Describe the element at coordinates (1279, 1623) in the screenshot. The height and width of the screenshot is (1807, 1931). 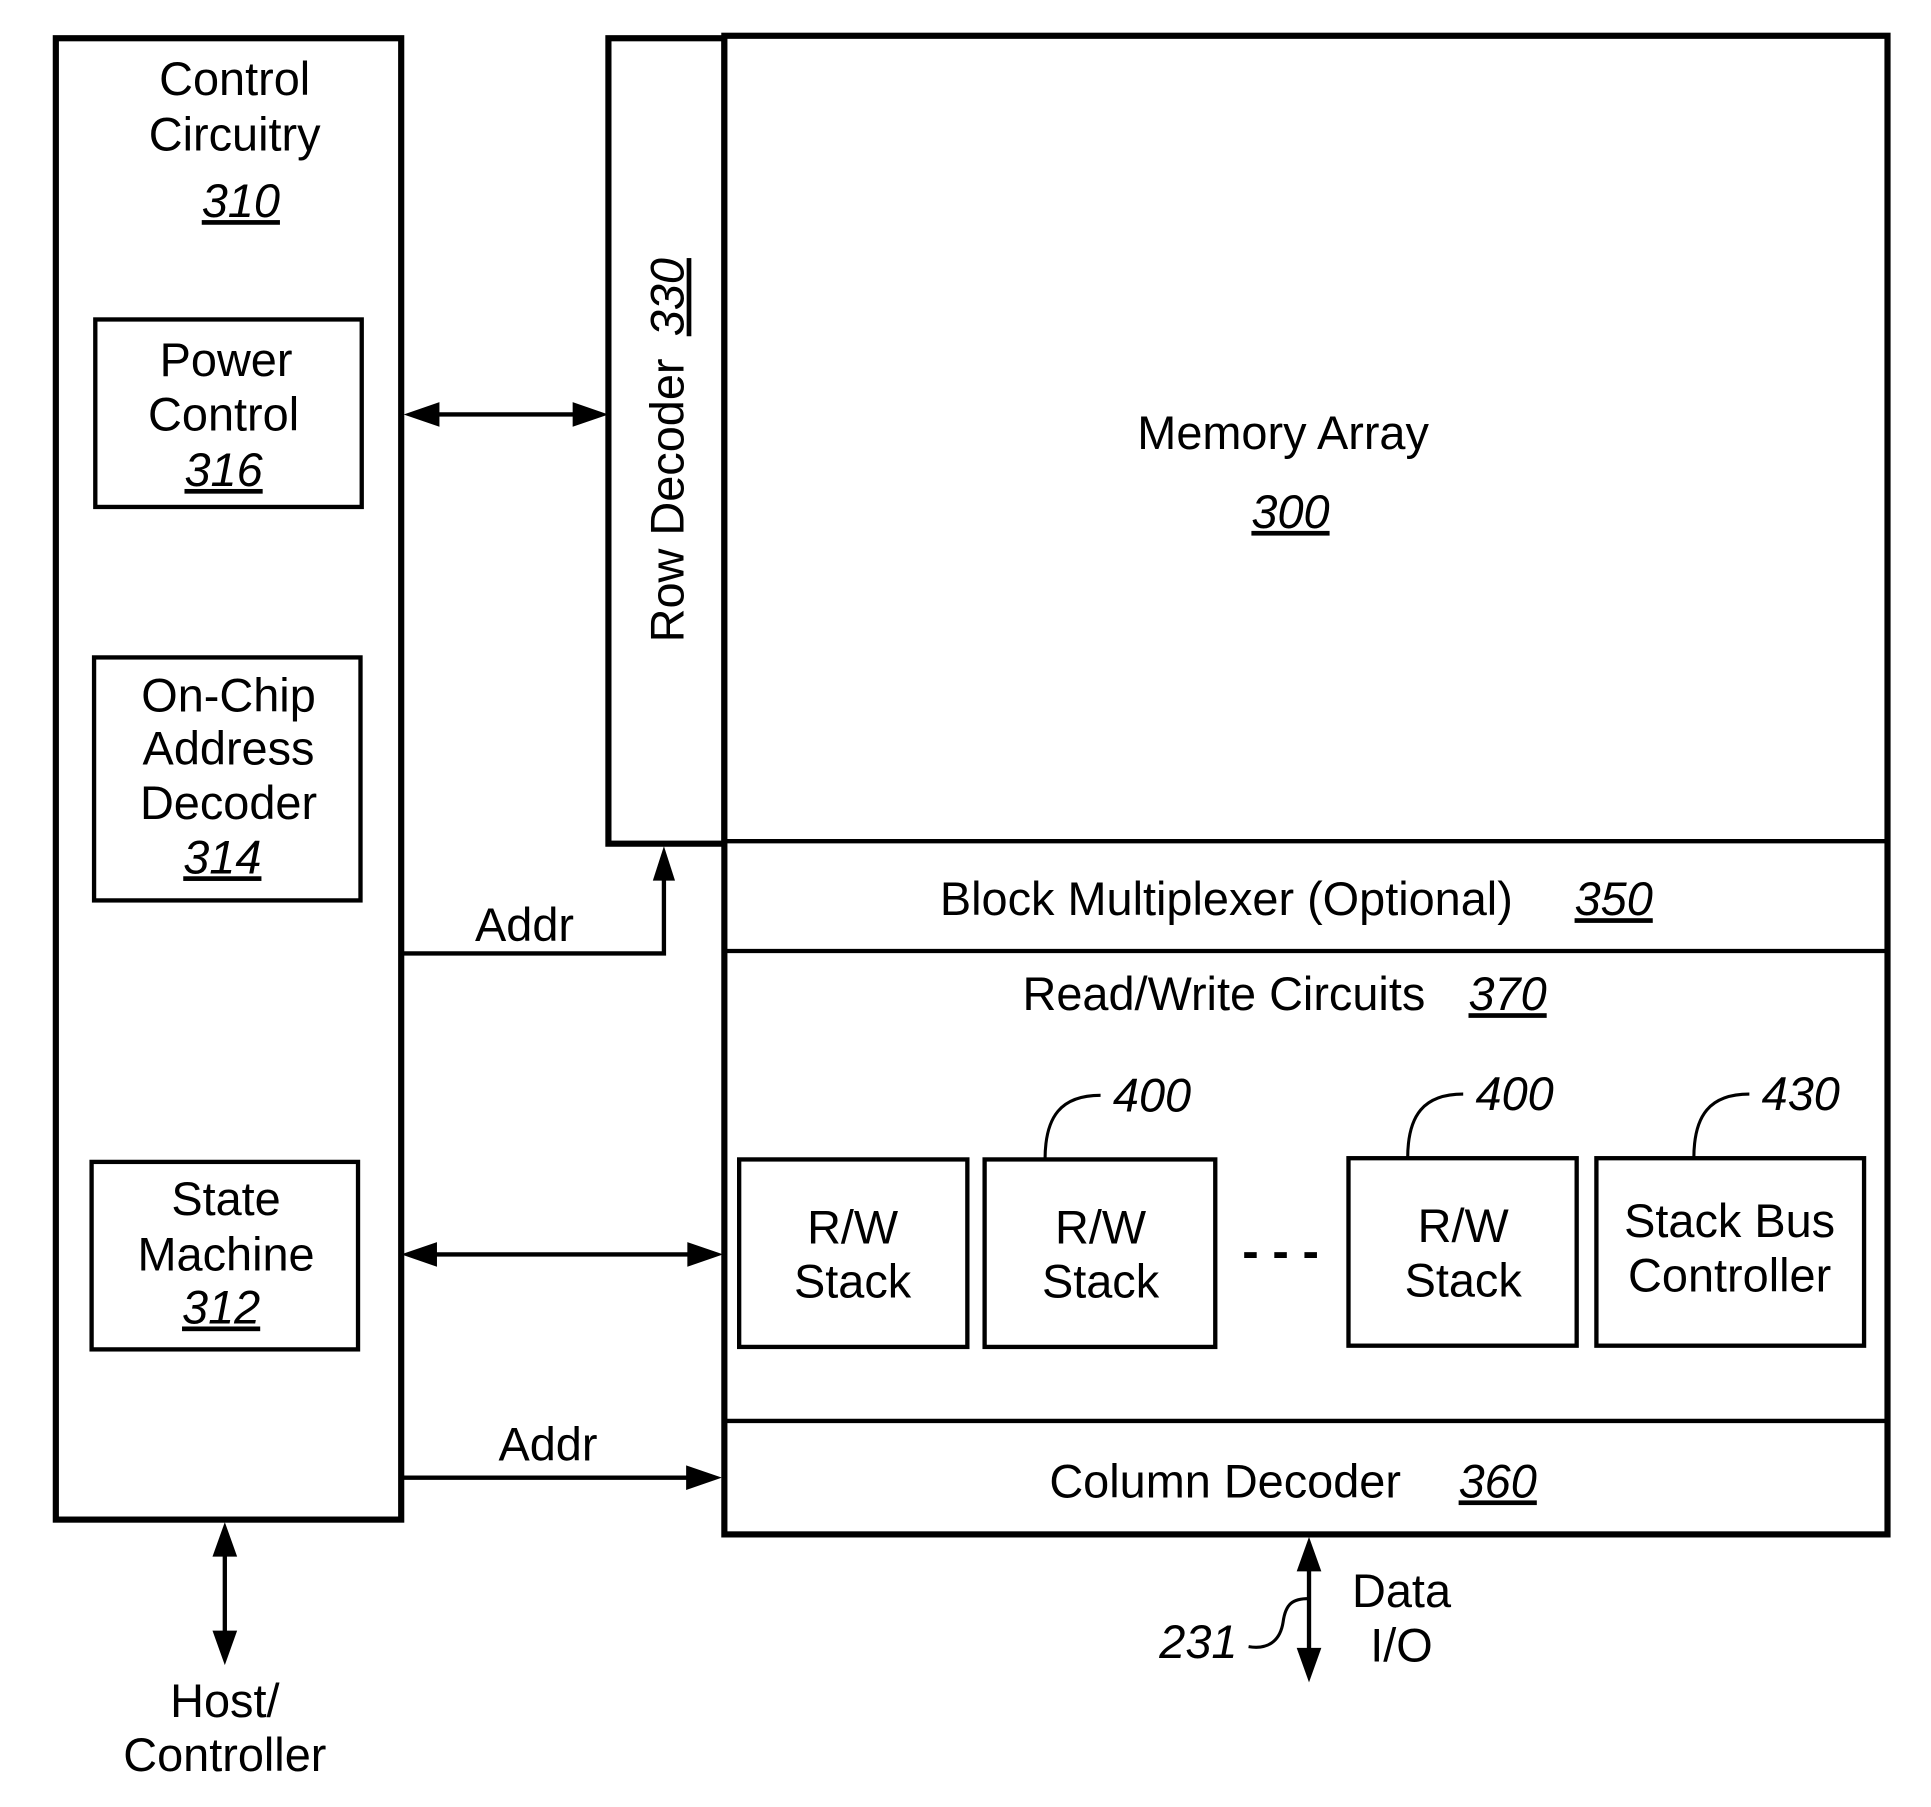
I see `data-io-ref-leader` at that location.